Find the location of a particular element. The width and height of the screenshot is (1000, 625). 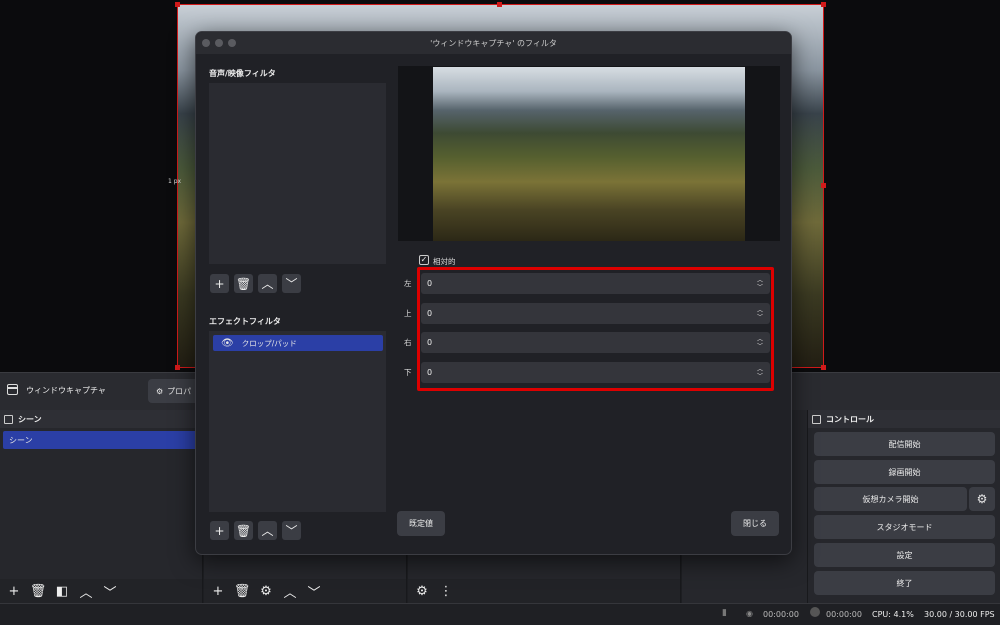

crop-right-input: 0 ︿ ﹀ is located at coordinates (595, 342).